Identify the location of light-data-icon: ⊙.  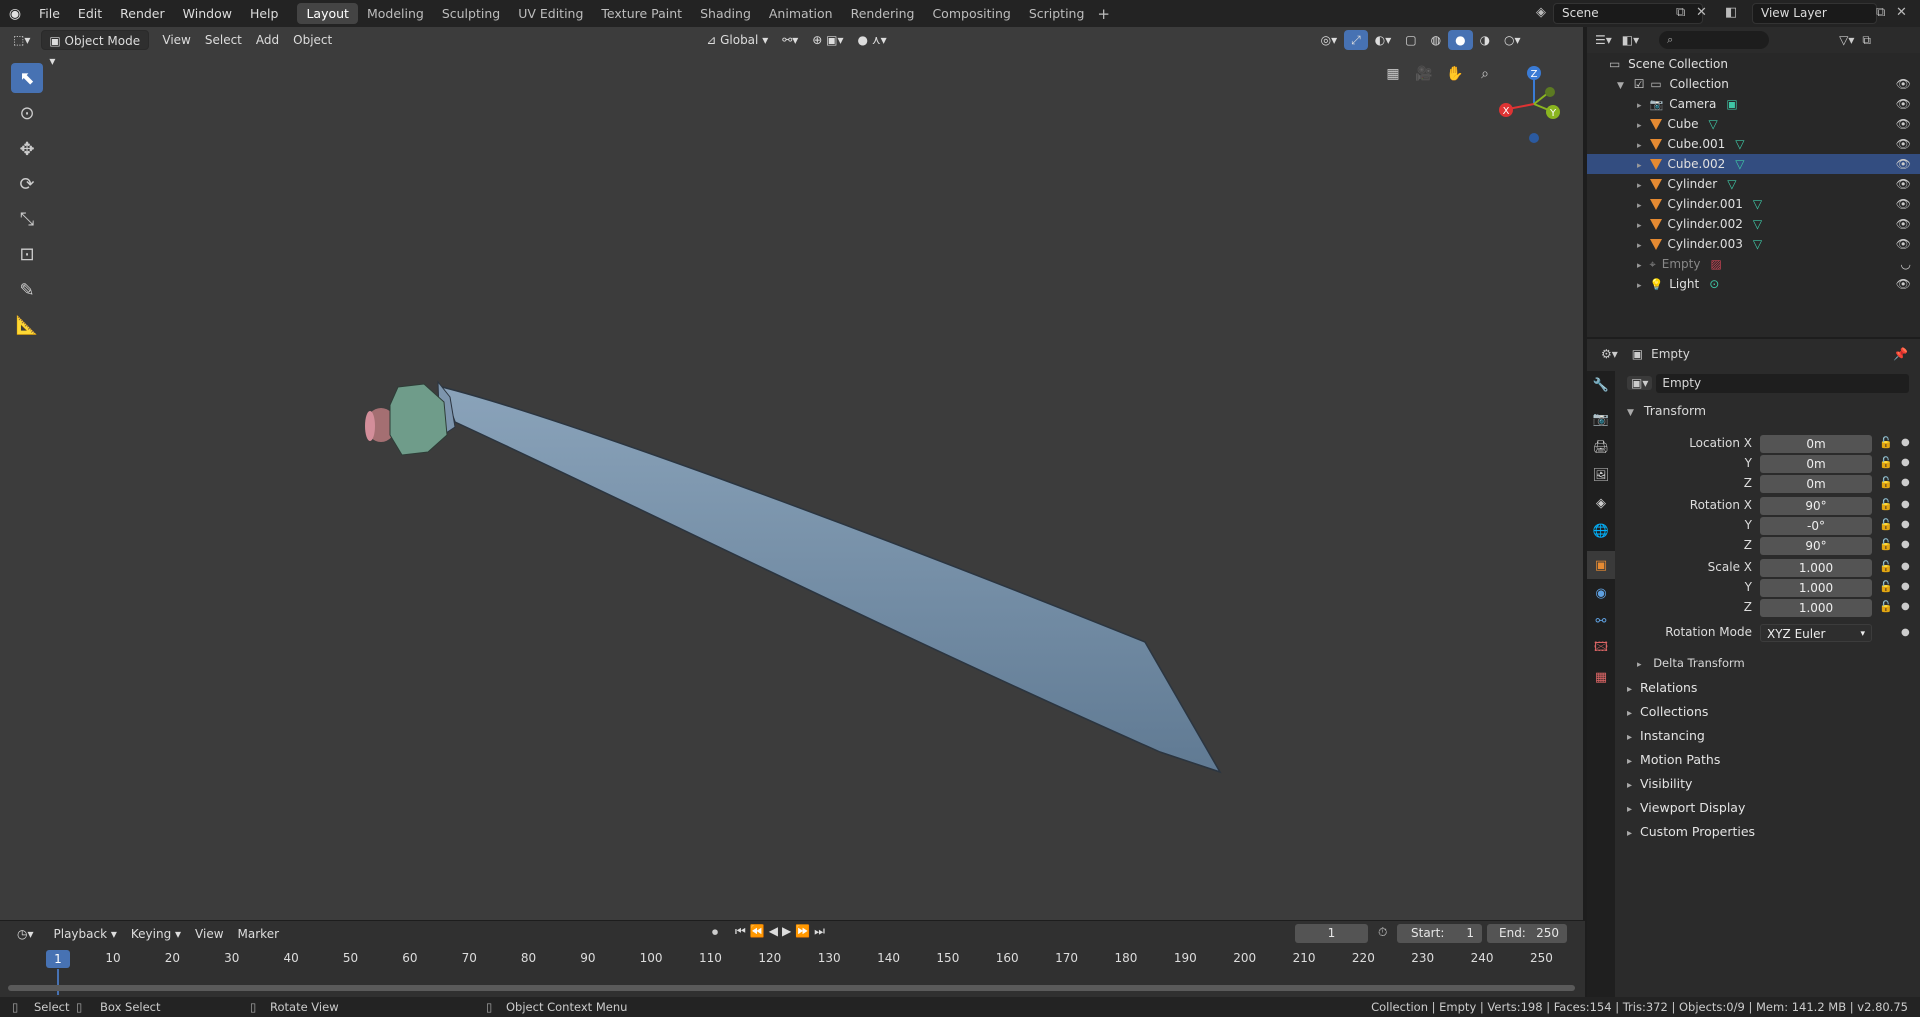
(1714, 284).